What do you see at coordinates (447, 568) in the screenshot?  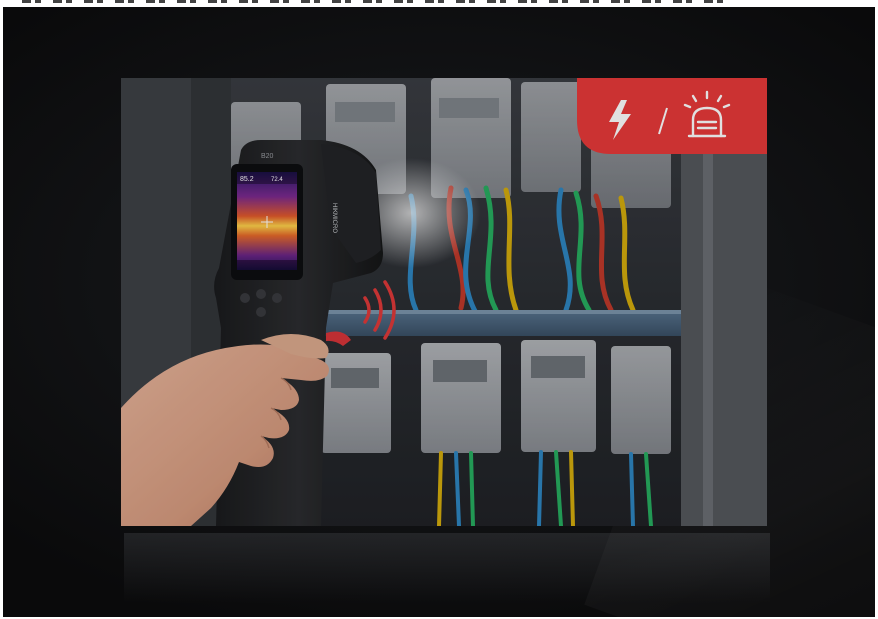 I see `photo-reflection` at bounding box center [447, 568].